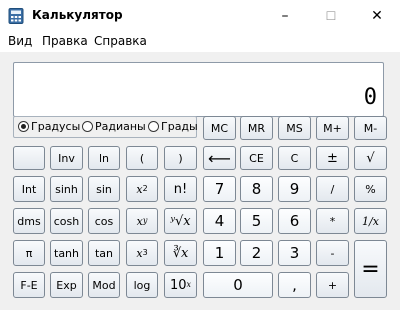 This screenshot has width=400, height=310. What do you see at coordinates (370, 128) in the screenshot?
I see `m-minus-button: M-` at bounding box center [370, 128].